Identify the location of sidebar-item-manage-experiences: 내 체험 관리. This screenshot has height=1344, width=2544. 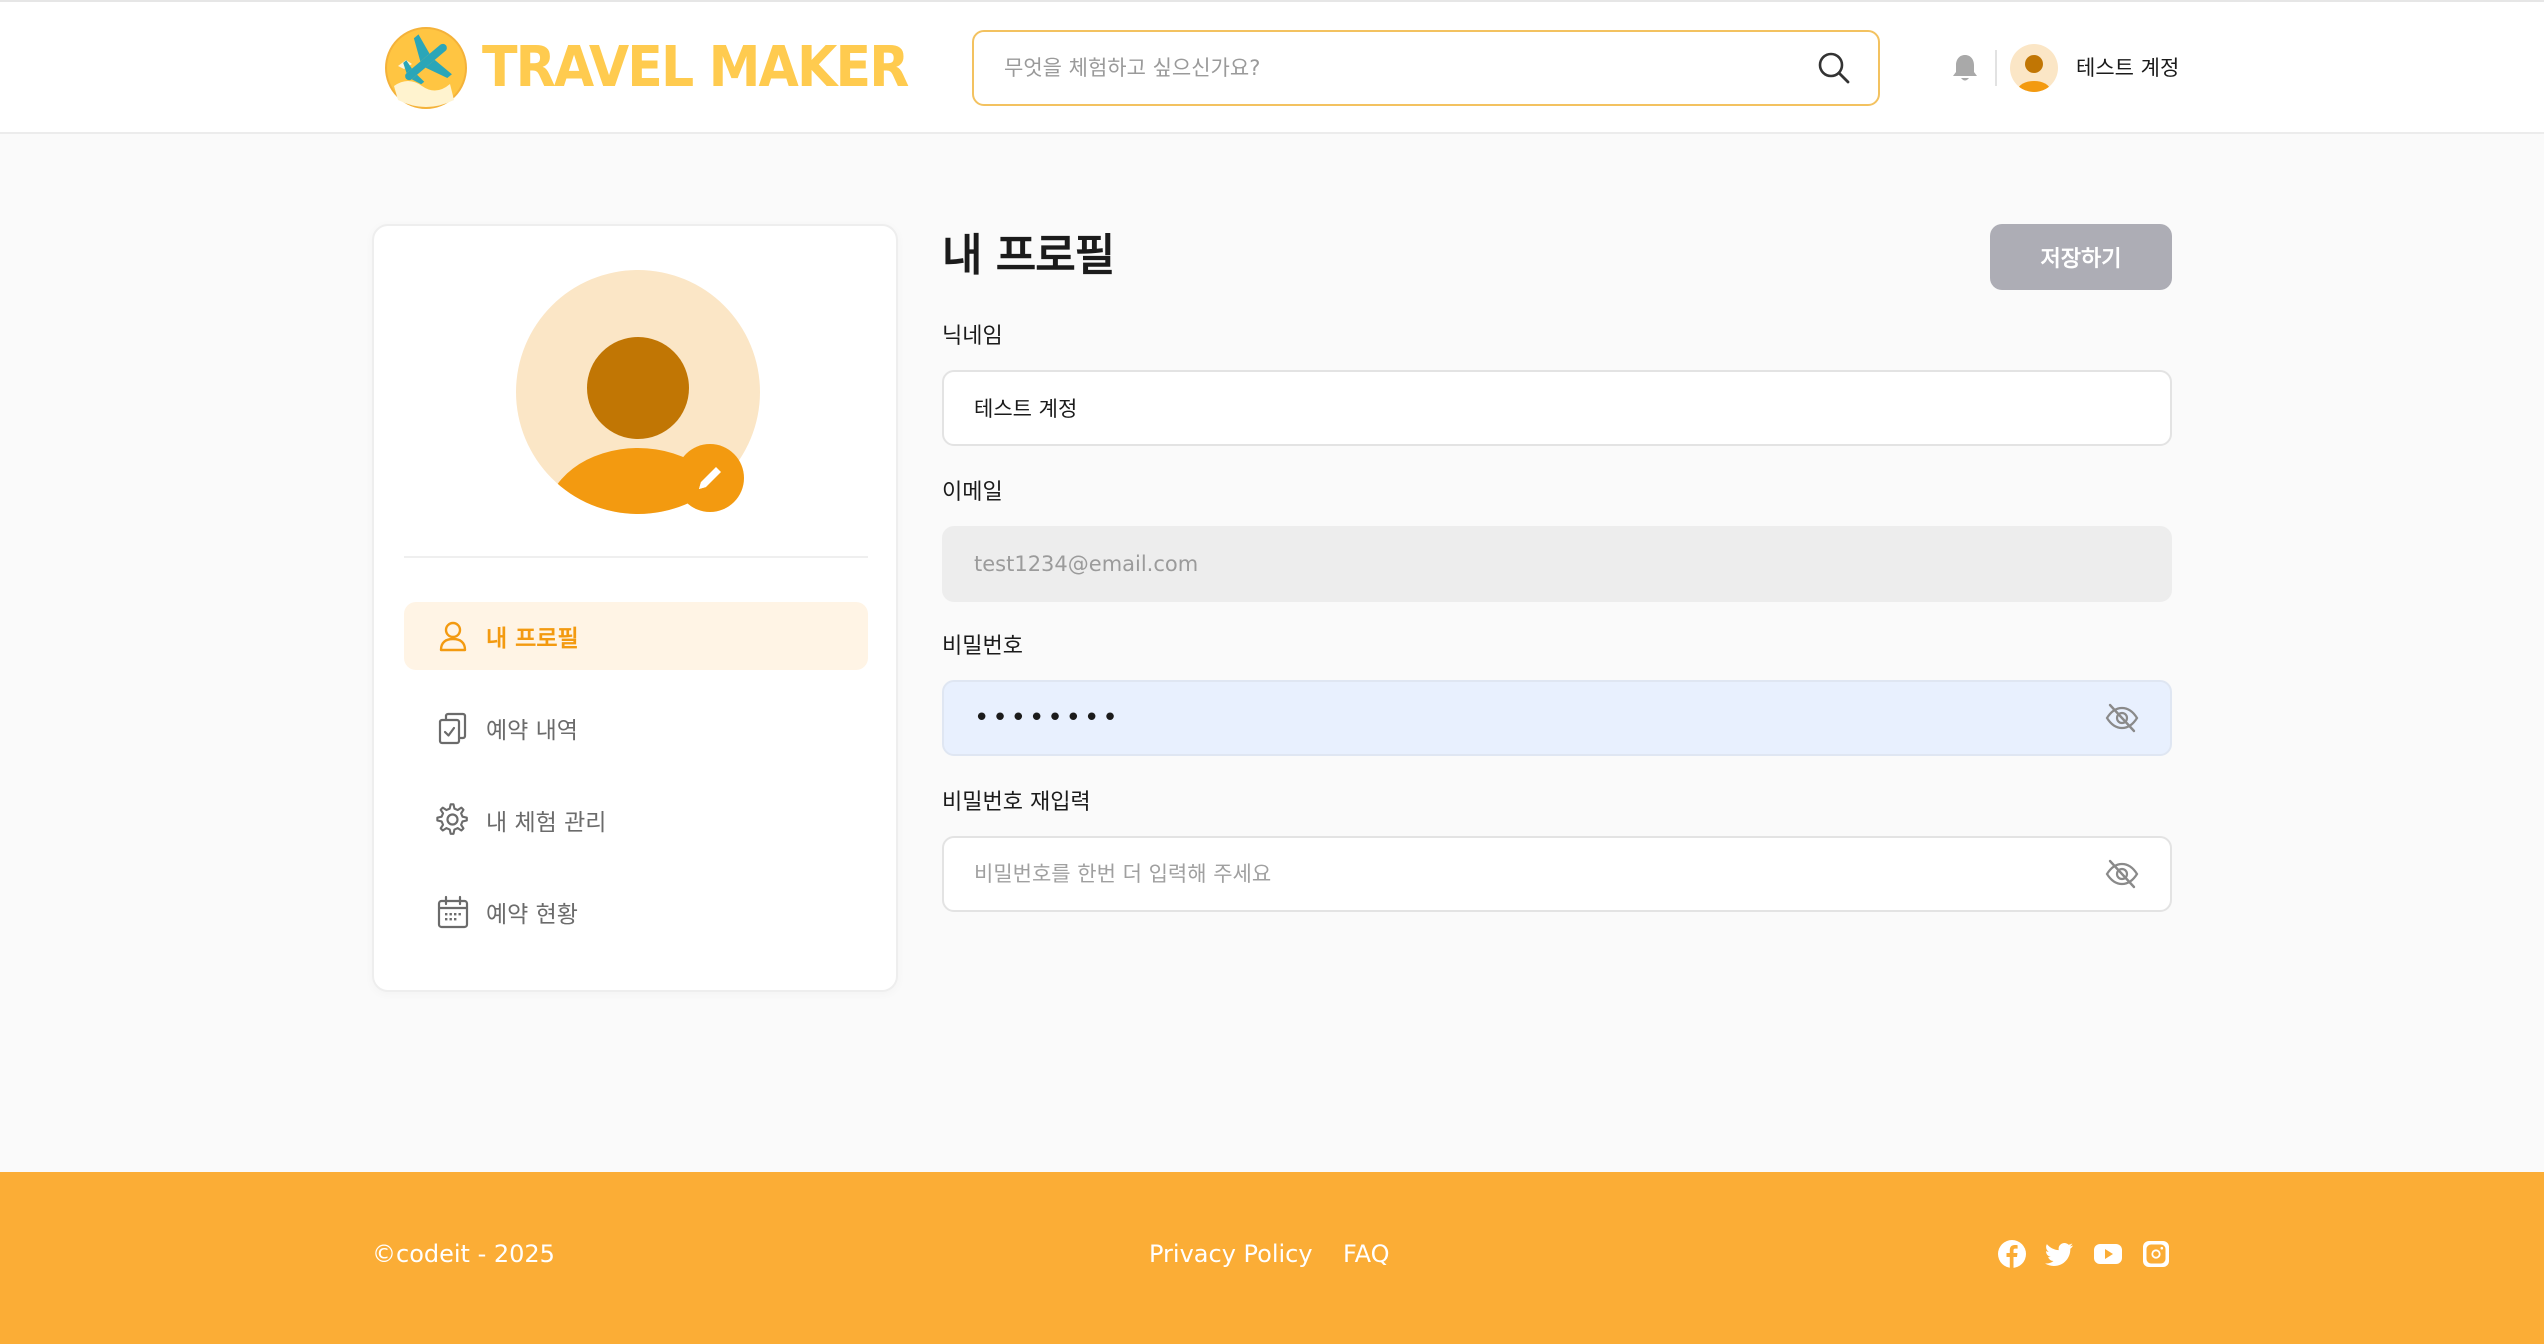
(636, 820).